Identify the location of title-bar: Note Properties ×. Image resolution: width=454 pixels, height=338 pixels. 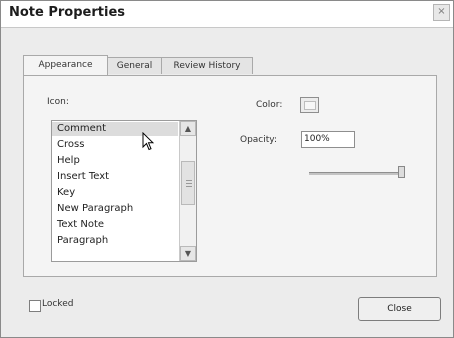
(227, 14).